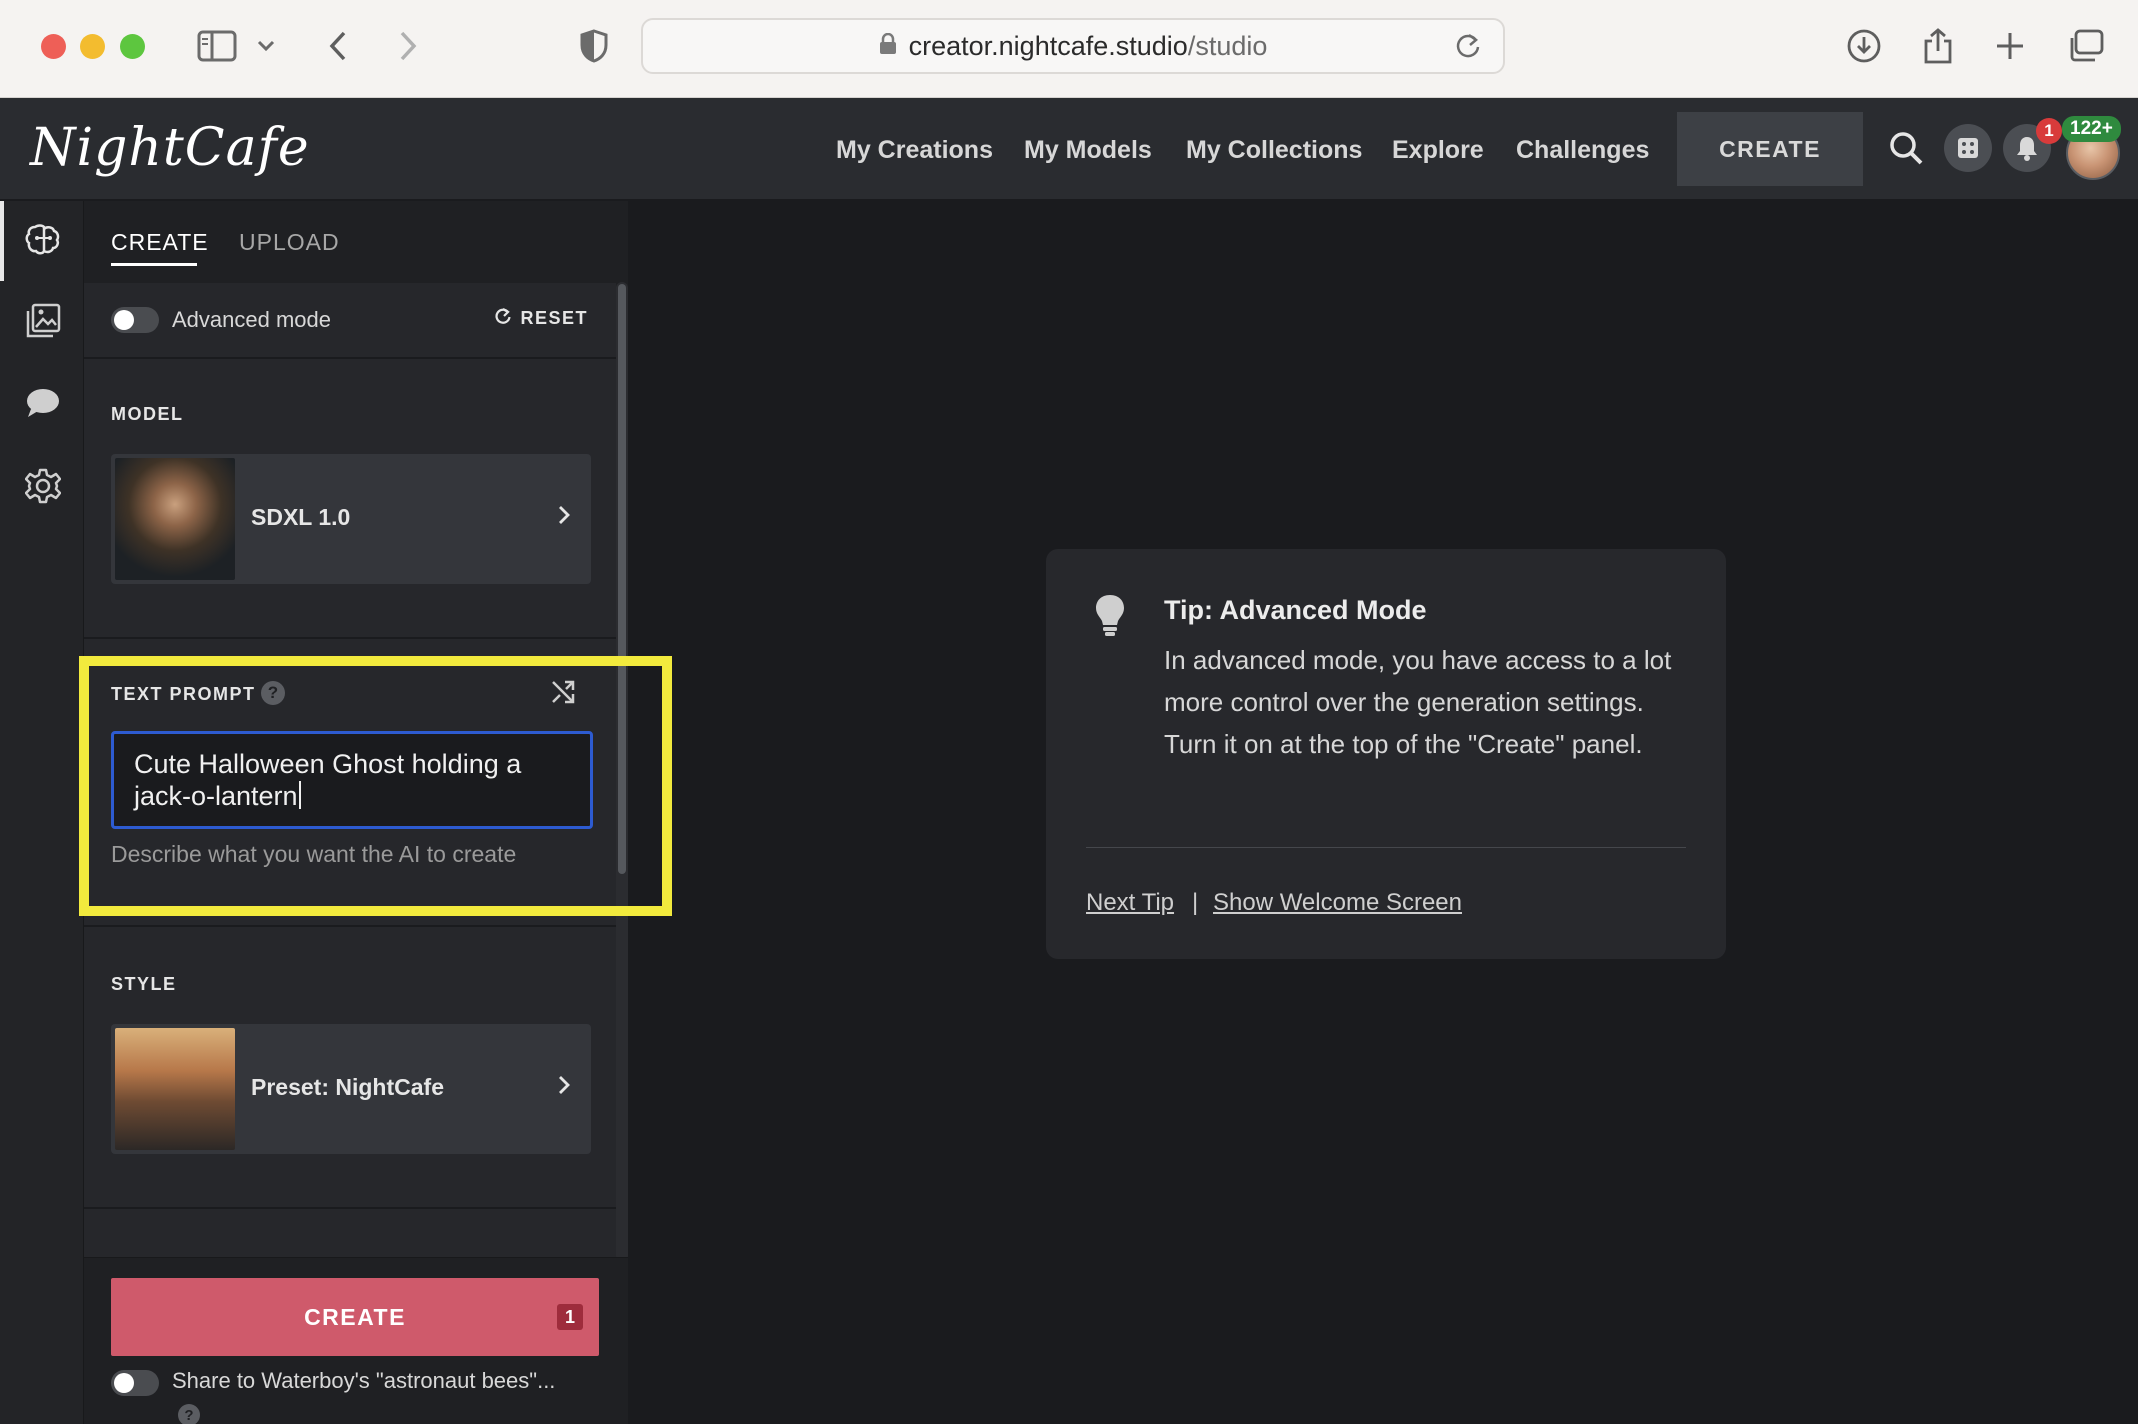  I want to click on rail-active-indicator, so click(2, 241).